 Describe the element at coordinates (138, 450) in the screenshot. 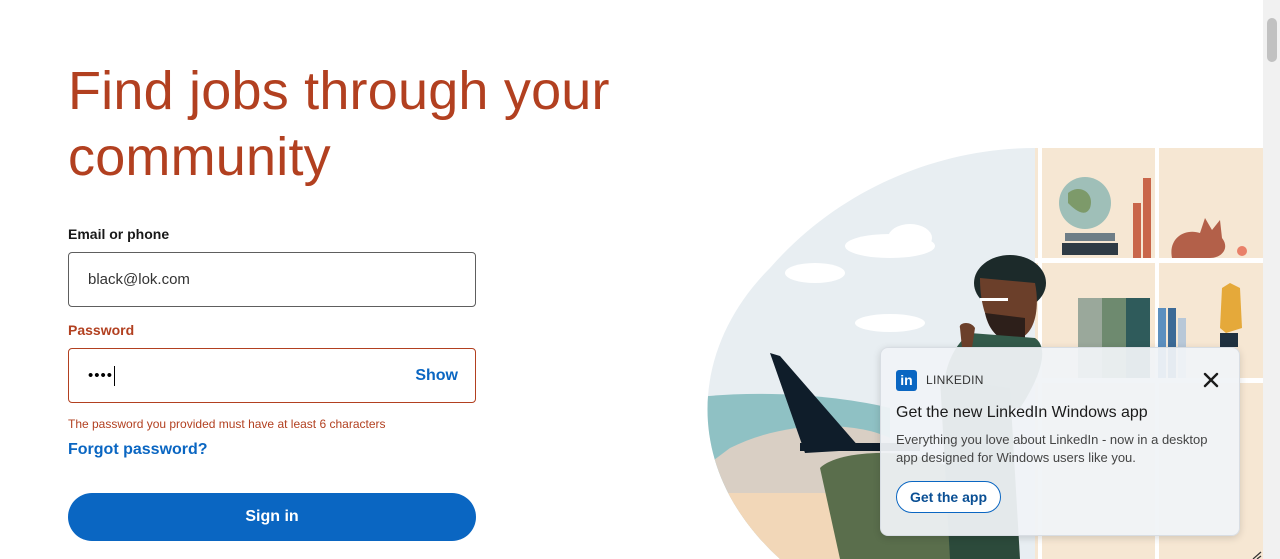

I see `forgot-password-link: Forgot password?` at that location.